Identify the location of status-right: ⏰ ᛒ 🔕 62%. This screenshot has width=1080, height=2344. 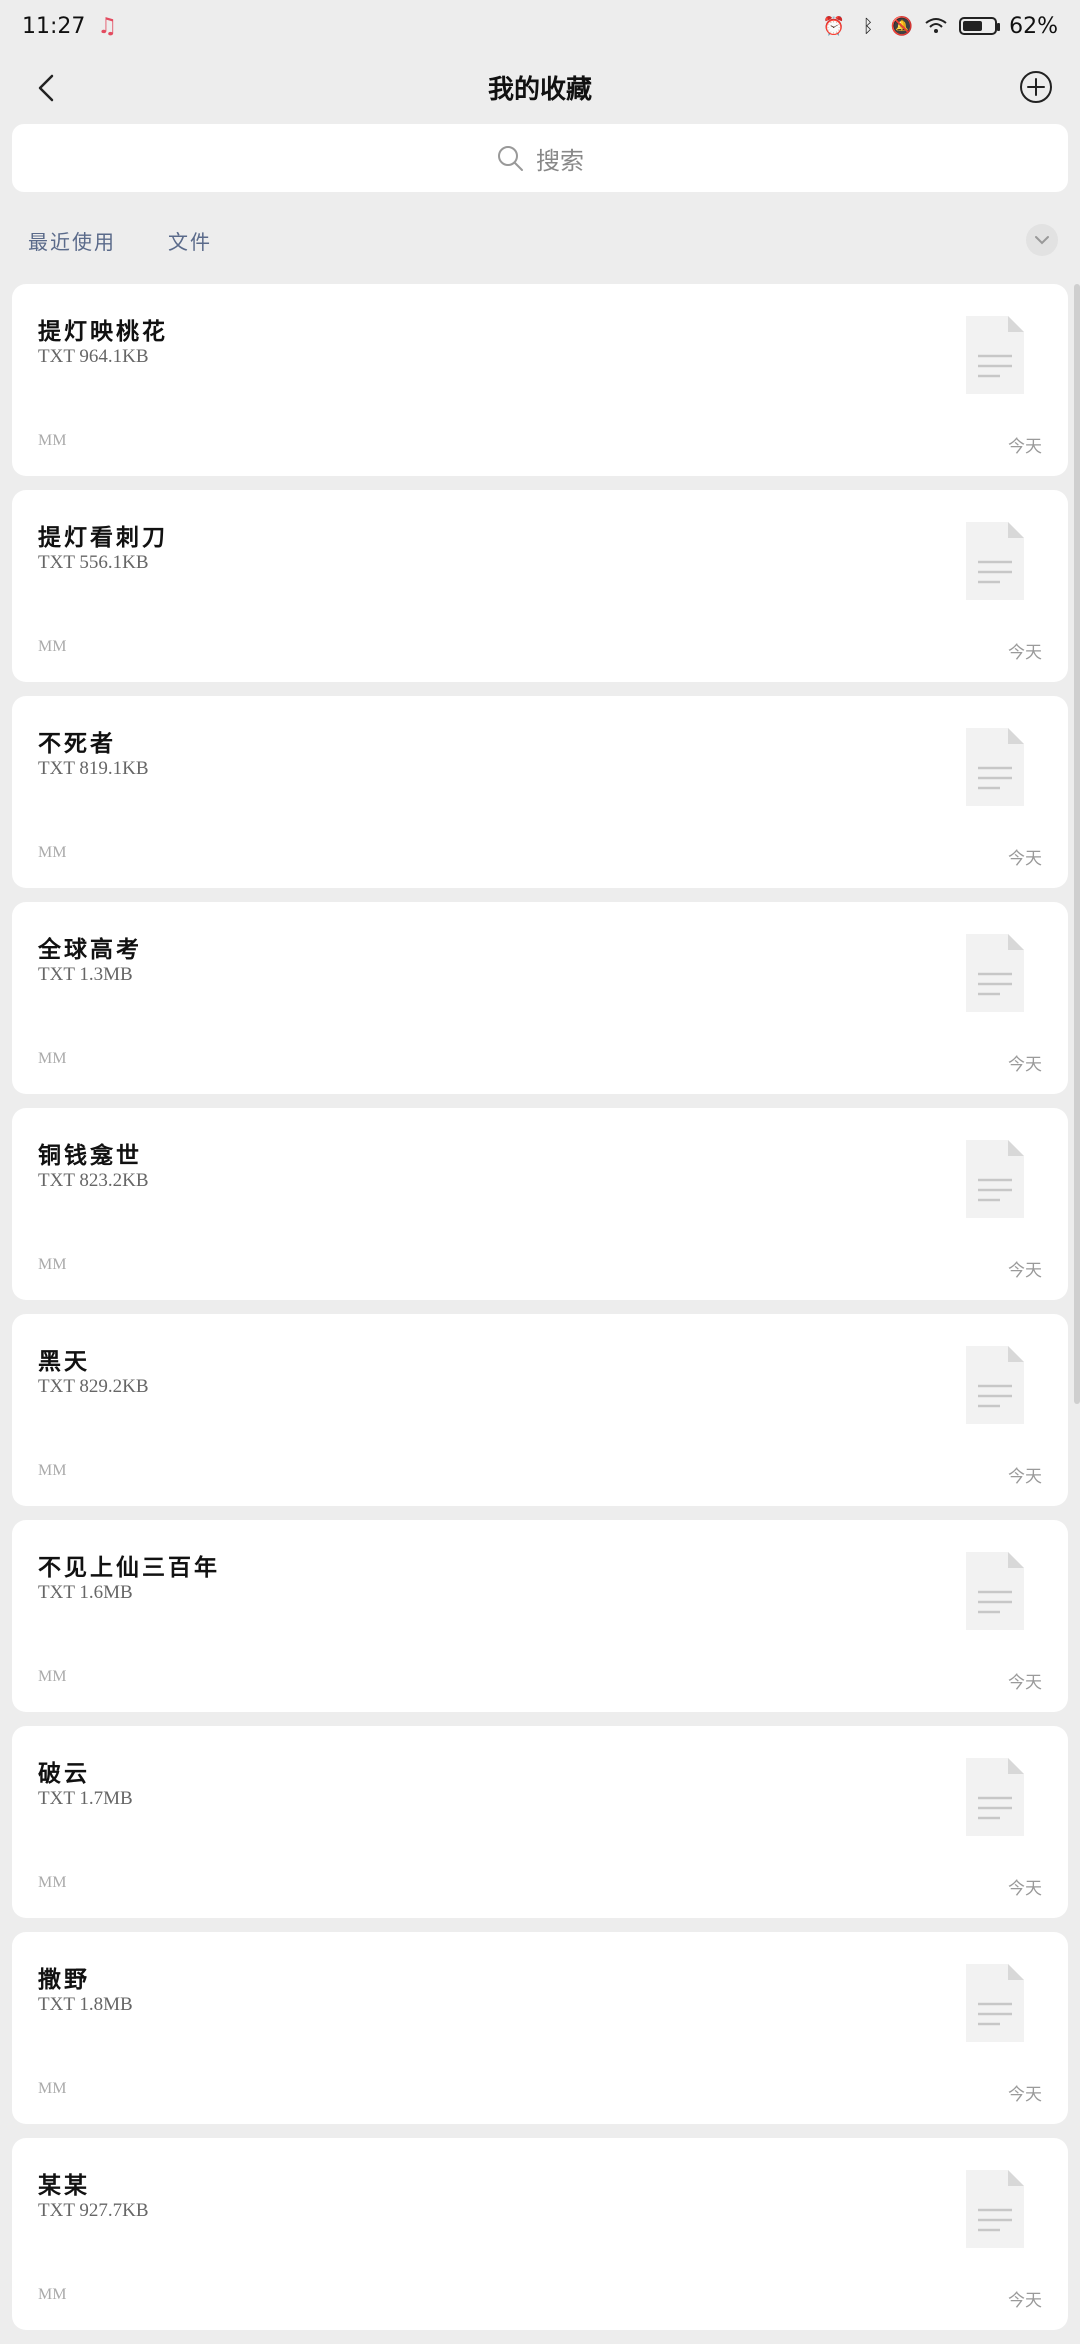
(940, 26).